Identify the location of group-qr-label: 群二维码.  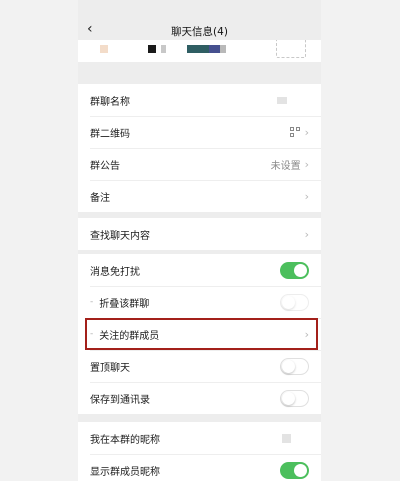
(110, 134).